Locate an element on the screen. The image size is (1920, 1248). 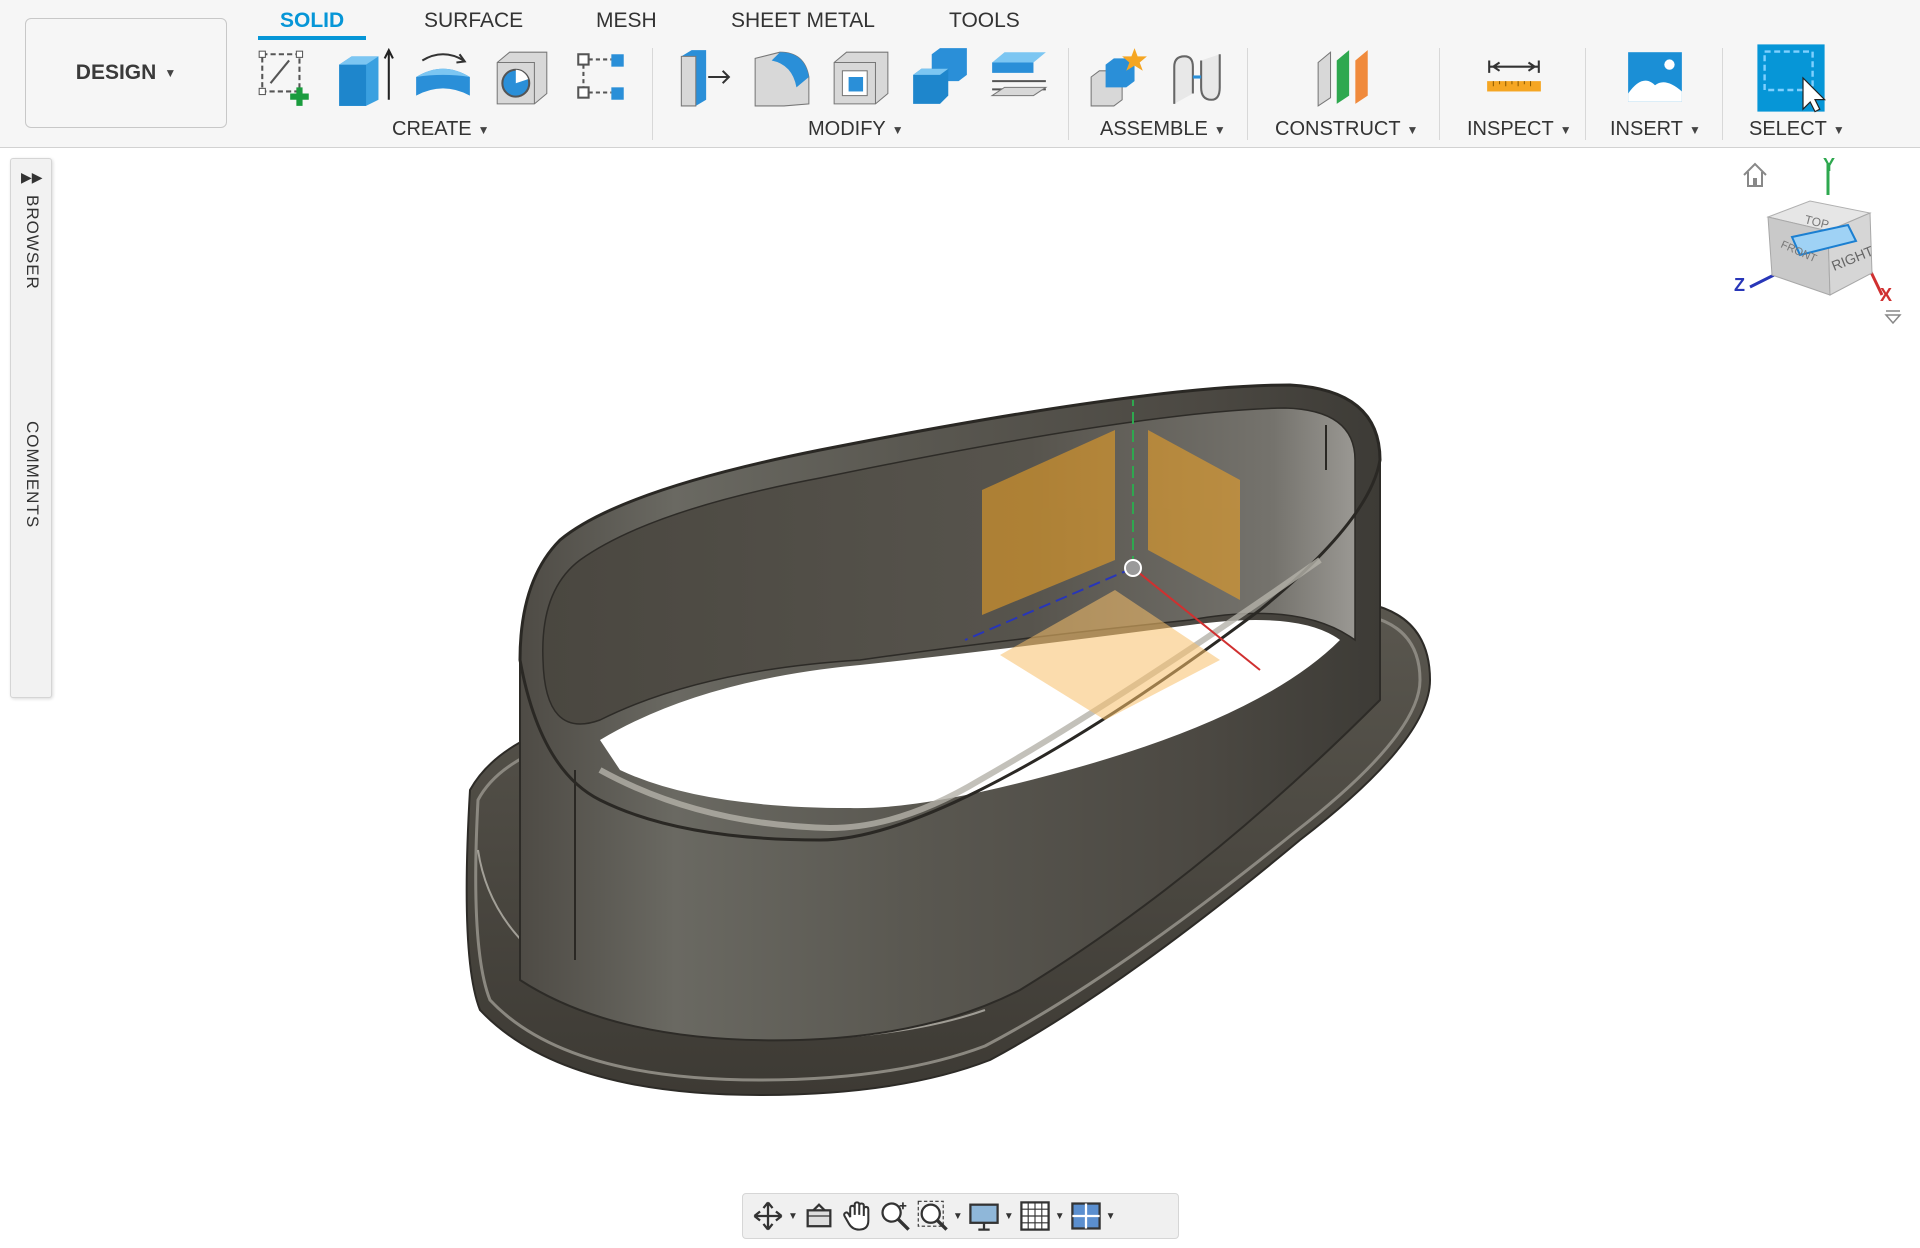
modify-menu-label: MODIFY is located at coordinates (847, 129).